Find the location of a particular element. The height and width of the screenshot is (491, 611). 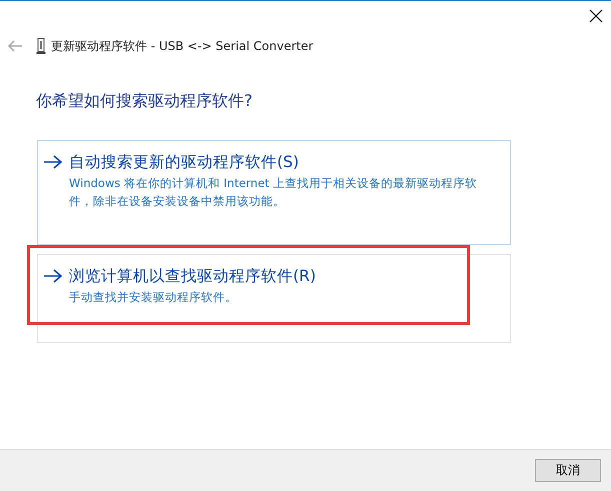

window-title: 更新驱动程序软件 - USB <-> Serial Converter is located at coordinates (182, 46).